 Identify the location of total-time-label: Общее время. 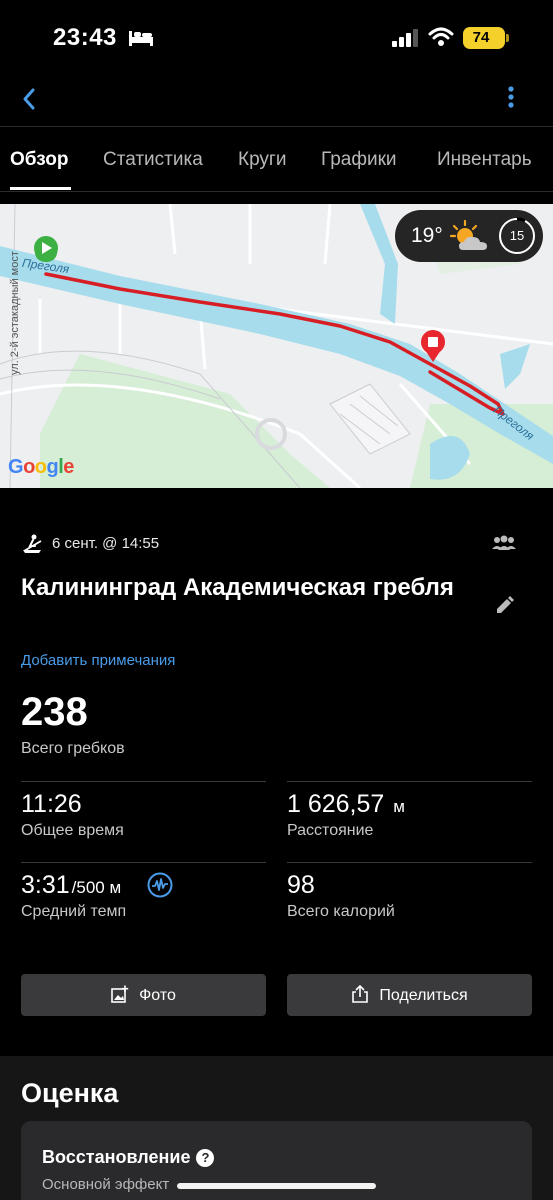
(72, 830).